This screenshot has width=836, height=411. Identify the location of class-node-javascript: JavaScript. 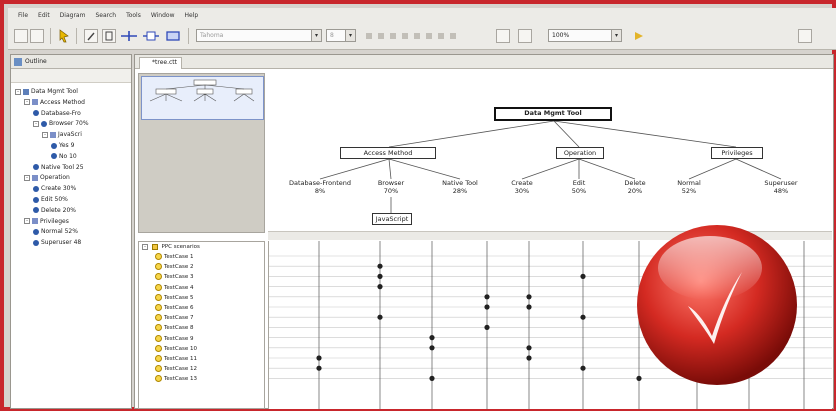
(392, 219).